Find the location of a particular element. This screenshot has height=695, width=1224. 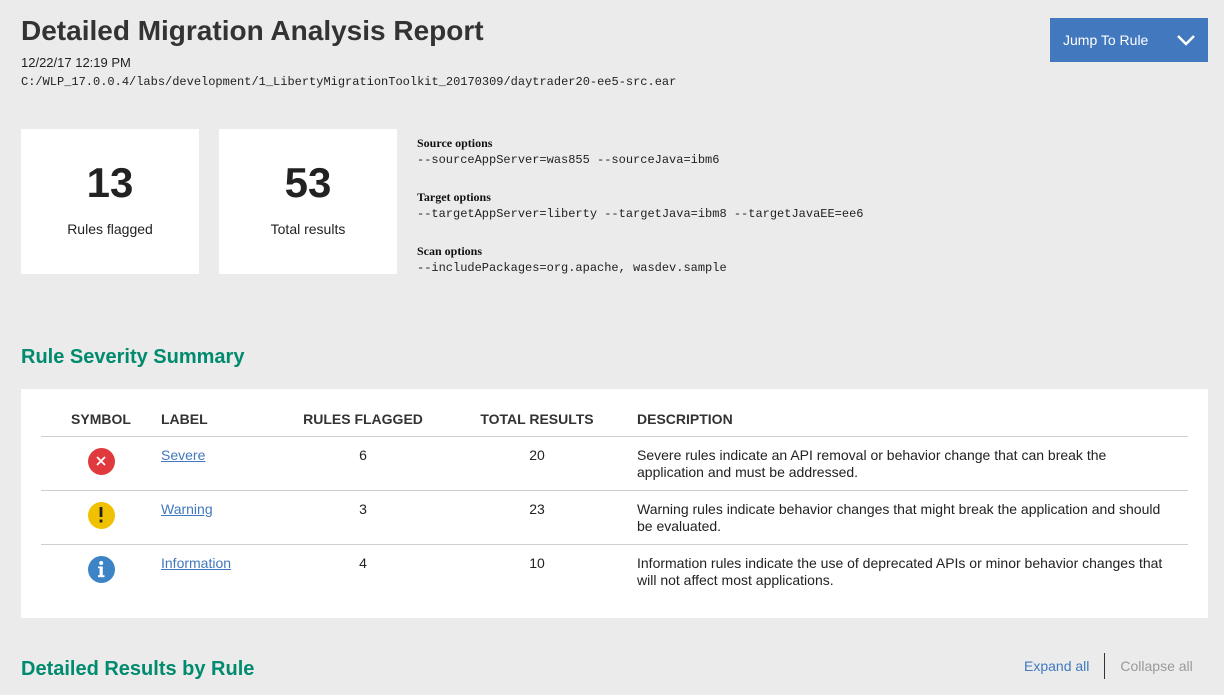

expand-all-link: Expand all is located at coordinates (1056, 666).